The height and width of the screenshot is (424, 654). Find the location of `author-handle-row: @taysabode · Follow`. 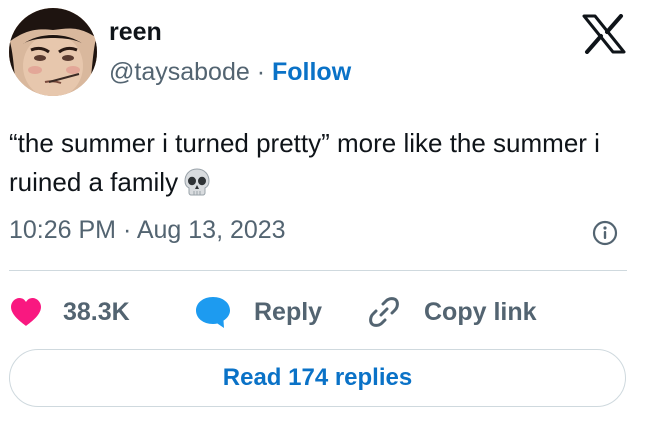

author-handle-row: @taysabode · Follow is located at coordinates (230, 72).